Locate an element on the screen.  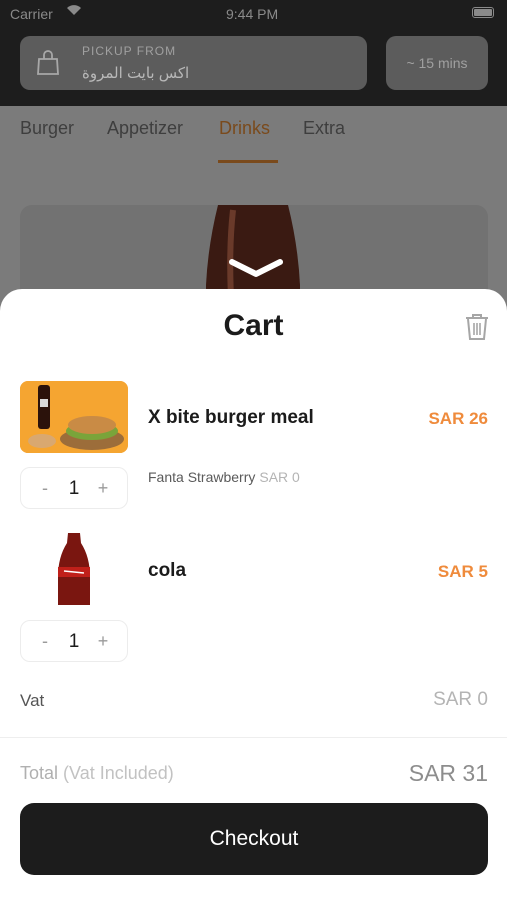
battery-icon is located at coordinates (483, 12).